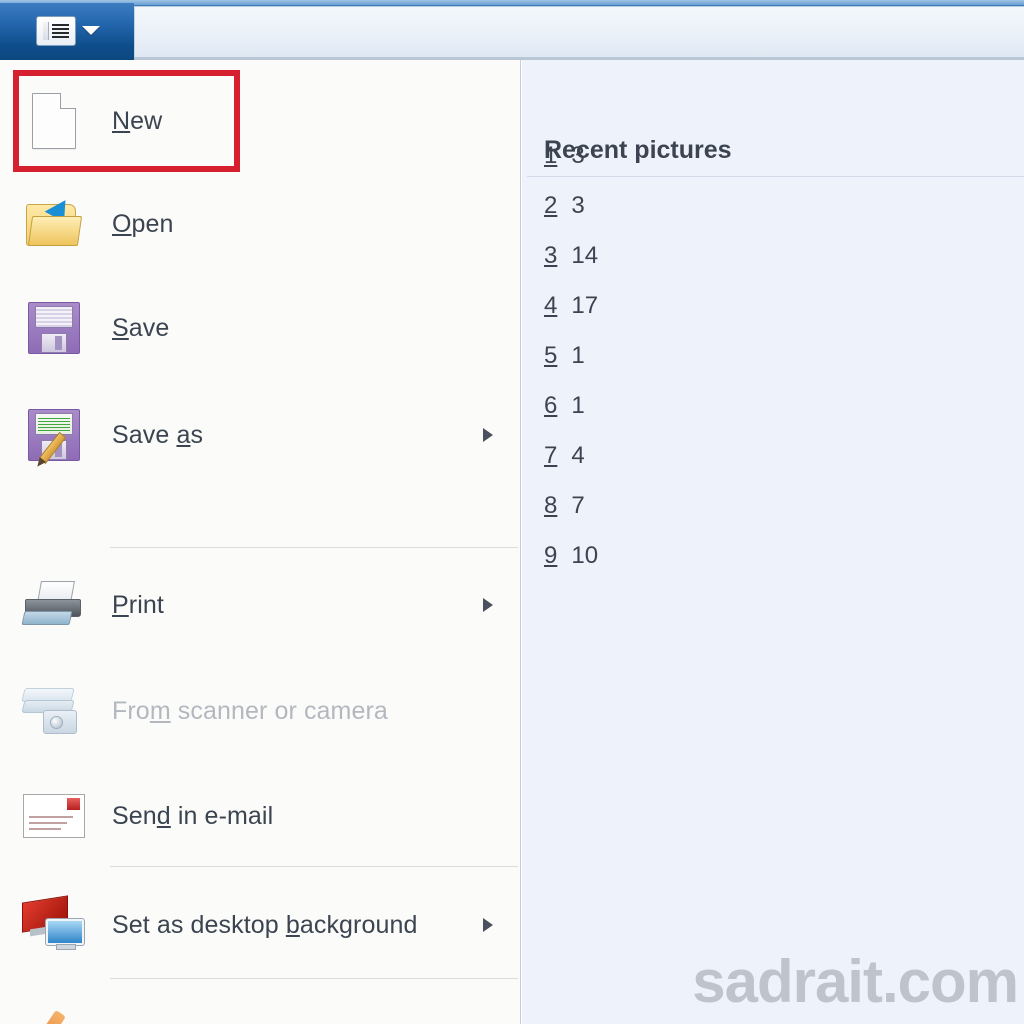  Describe the element at coordinates (551, 305) in the screenshot. I see `recent-item-index: 4` at that location.